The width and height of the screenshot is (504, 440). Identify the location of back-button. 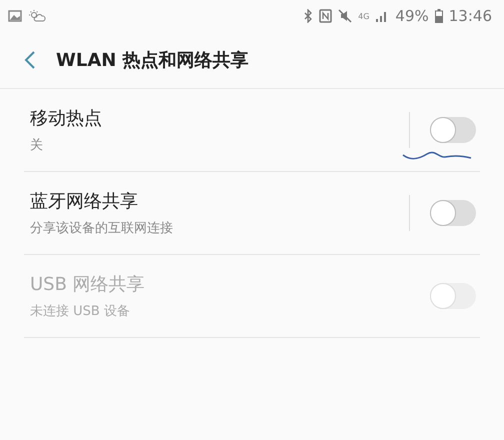
(30, 60).